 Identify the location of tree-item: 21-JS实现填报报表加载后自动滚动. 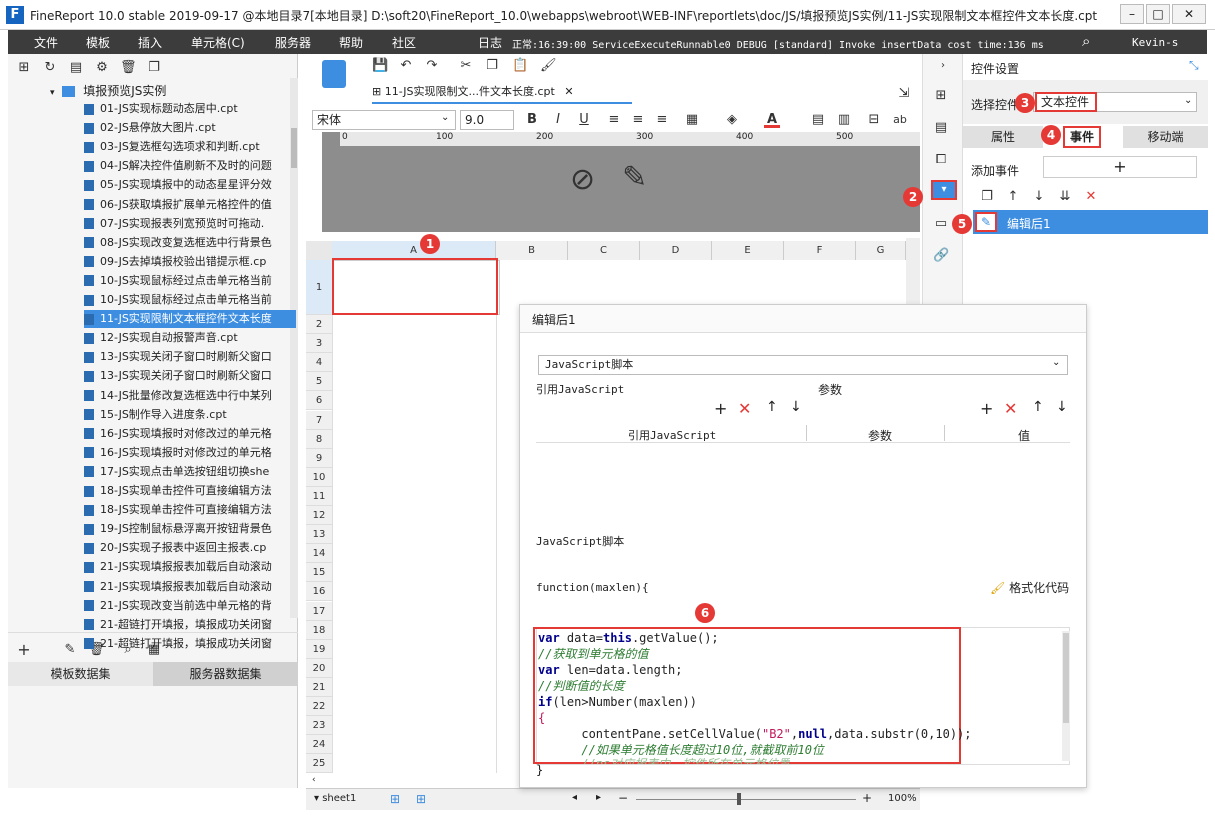
(190, 567).